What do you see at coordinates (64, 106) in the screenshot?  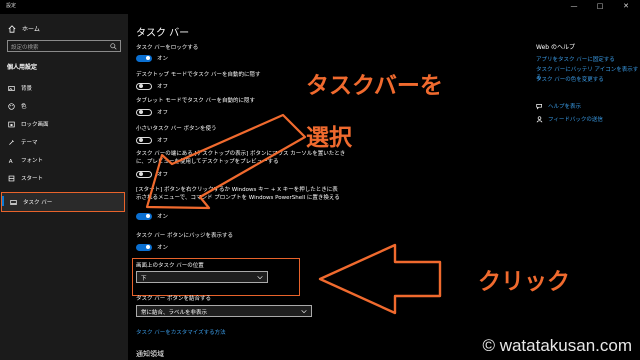 I see `sidebar-item-color: 色` at bounding box center [64, 106].